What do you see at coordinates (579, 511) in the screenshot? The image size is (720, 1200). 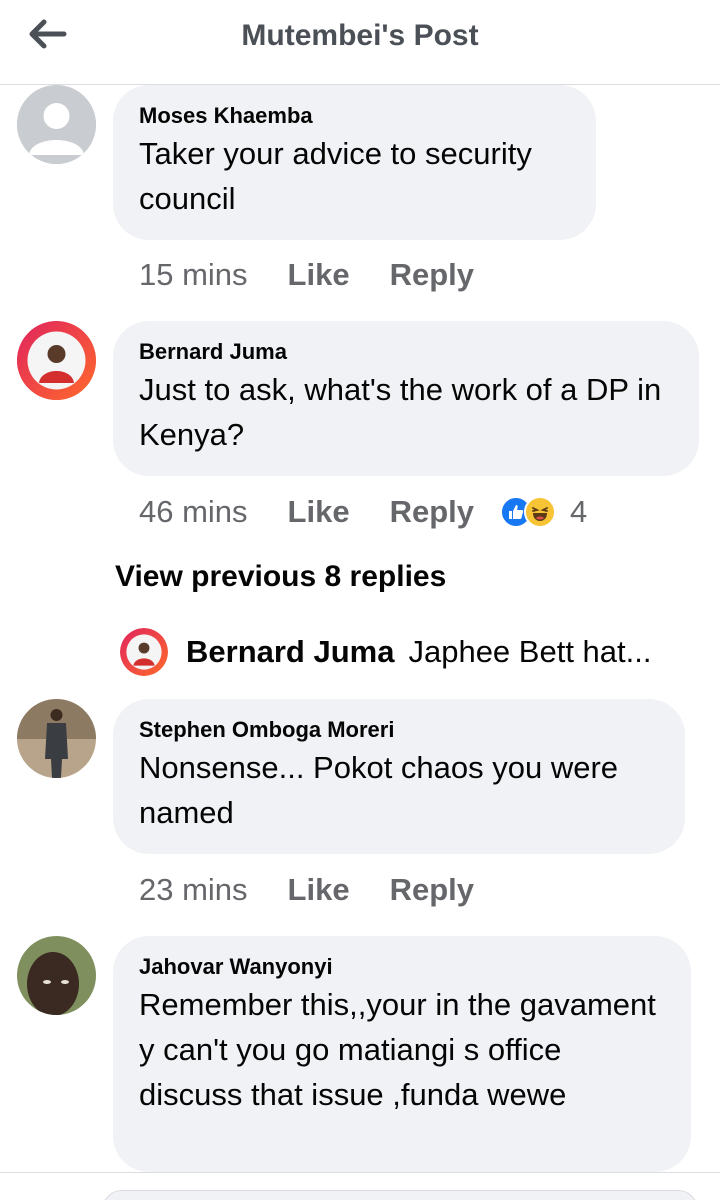 I see `reaction-count: 4` at bounding box center [579, 511].